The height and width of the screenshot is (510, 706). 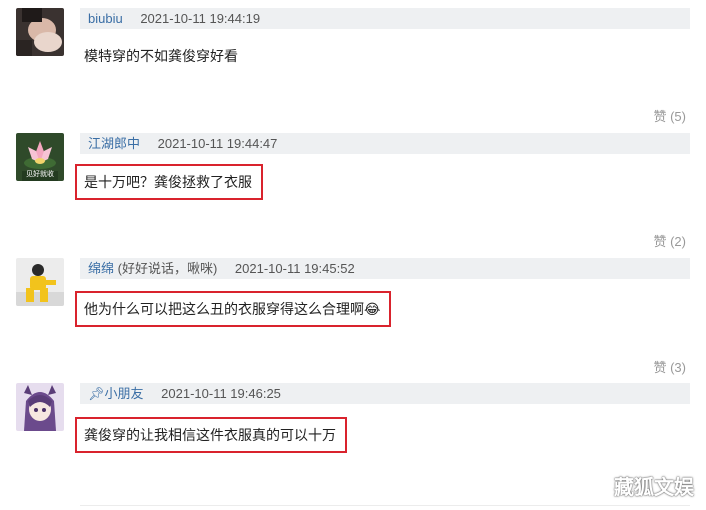 What do you see at coordinates (669, 240) in the screenshot?
I see `like-button: 赞 (2)` at bounding box center [669, 240].